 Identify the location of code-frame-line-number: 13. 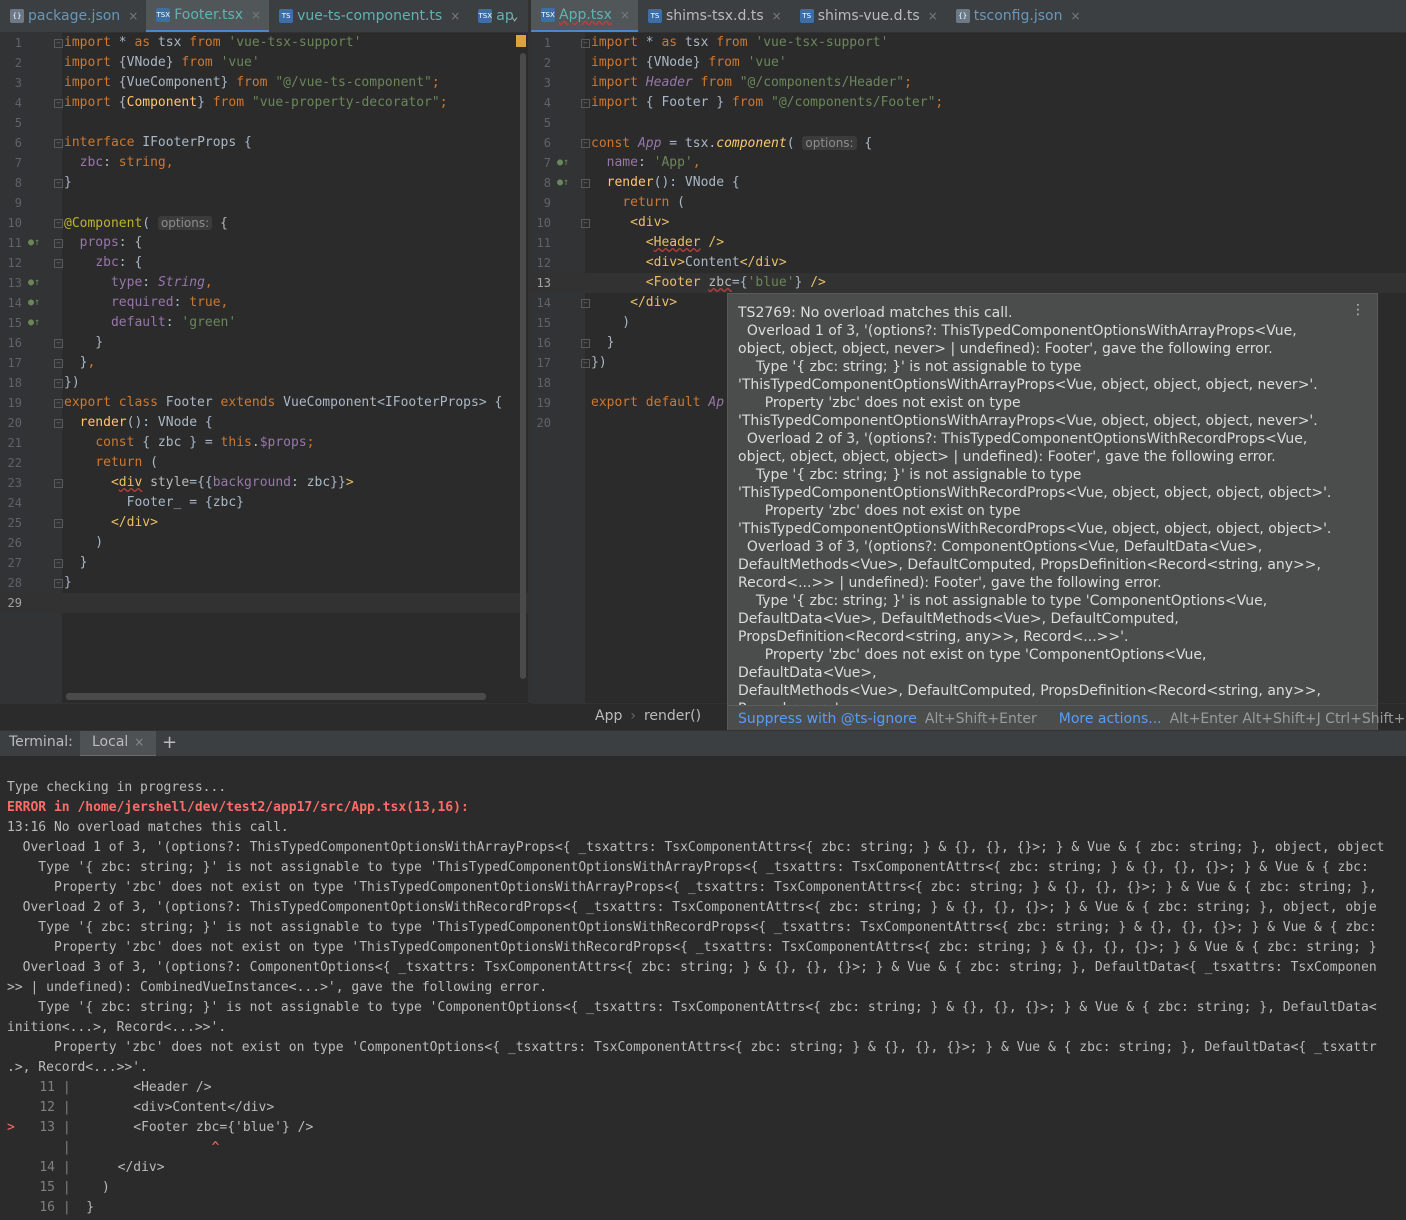
(47, 1127).